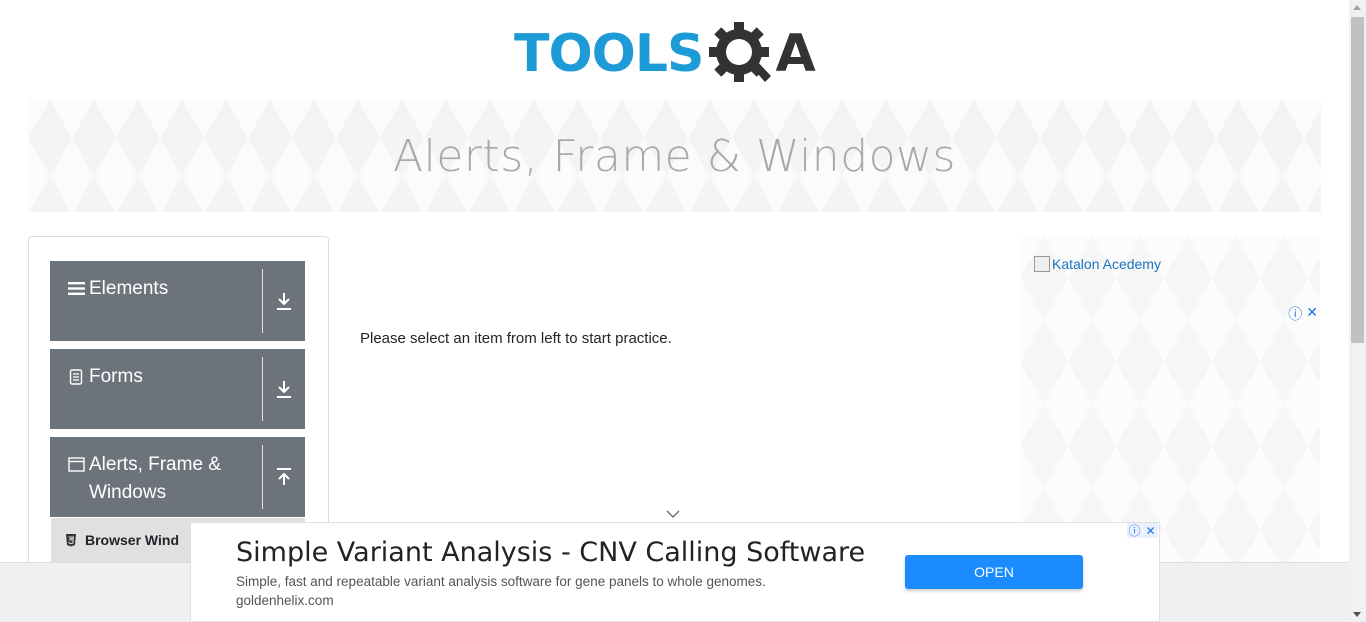 This screenshot has width=1366, height=622. Describe the element at coordinates (76, 288) in the screenshot. I see `hamburger-icon` at that location.